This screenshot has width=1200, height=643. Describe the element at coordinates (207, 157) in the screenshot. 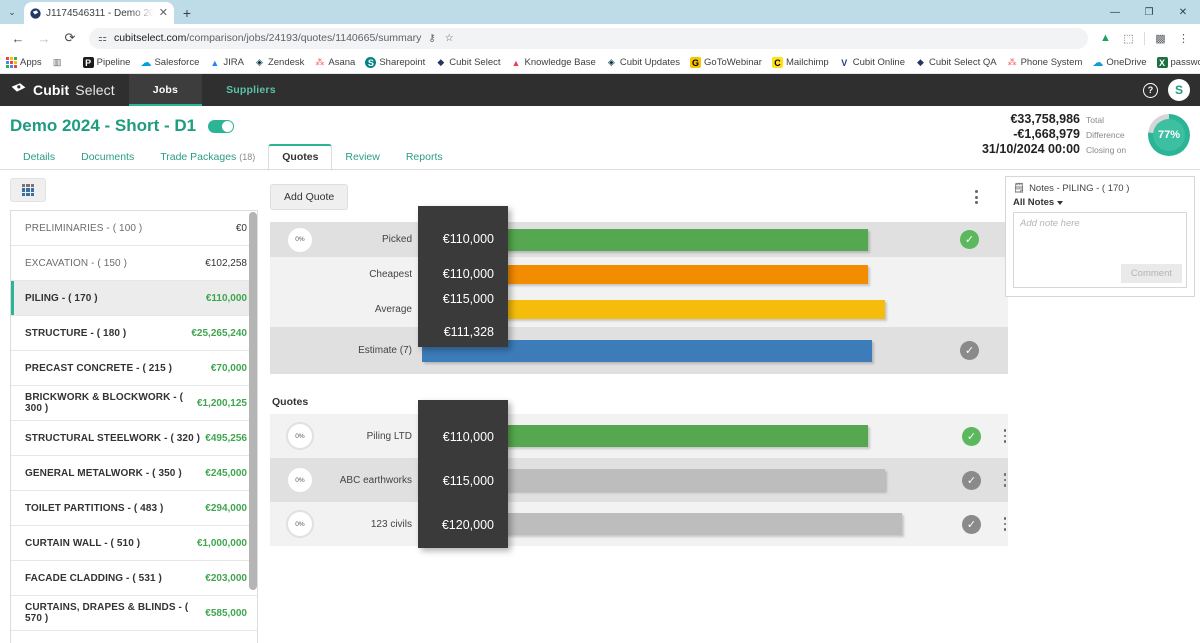

I see `tab-trade-packages: Trade Packages (18)` at that location.